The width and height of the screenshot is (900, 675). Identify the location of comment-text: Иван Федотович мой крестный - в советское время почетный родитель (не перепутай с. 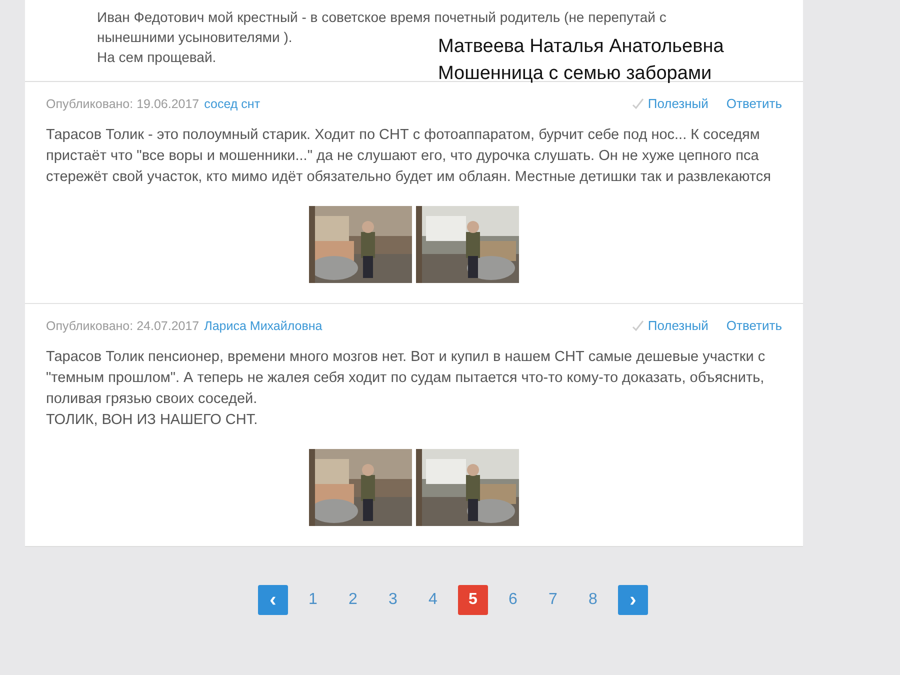
(381, 17).